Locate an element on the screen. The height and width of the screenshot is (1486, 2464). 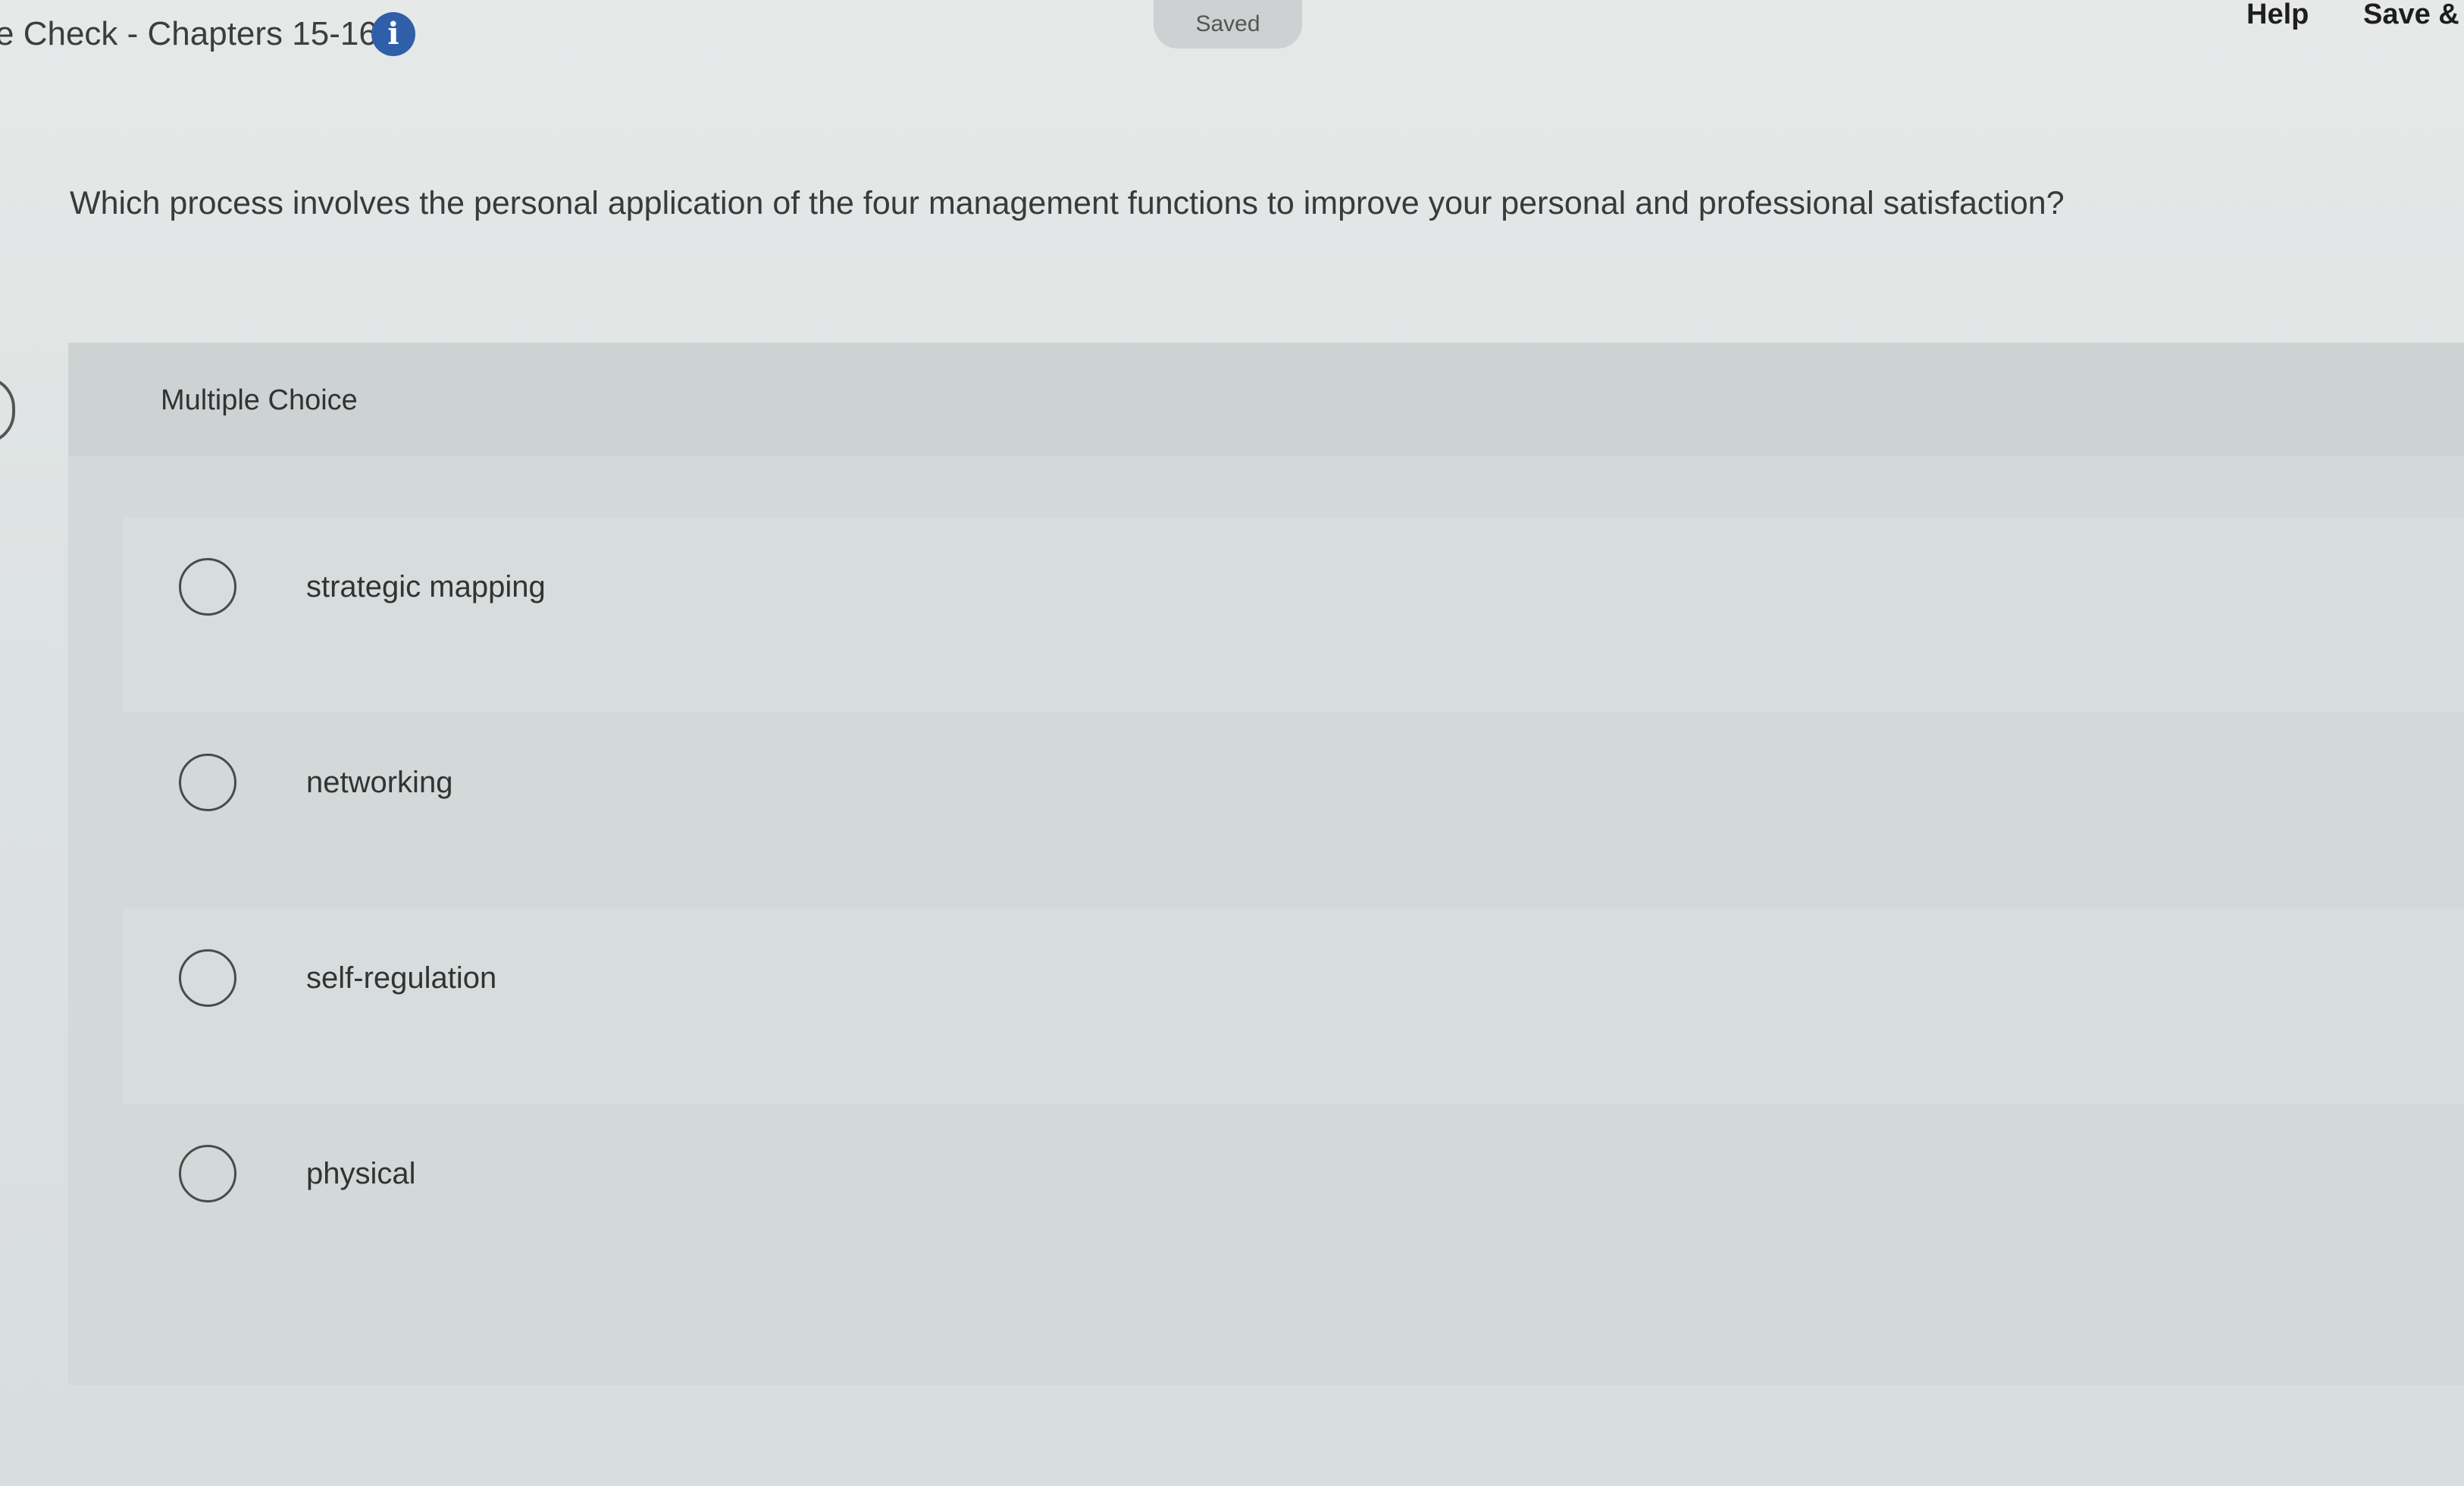
option-label: self-regulation is located at coordinates (401, 978).